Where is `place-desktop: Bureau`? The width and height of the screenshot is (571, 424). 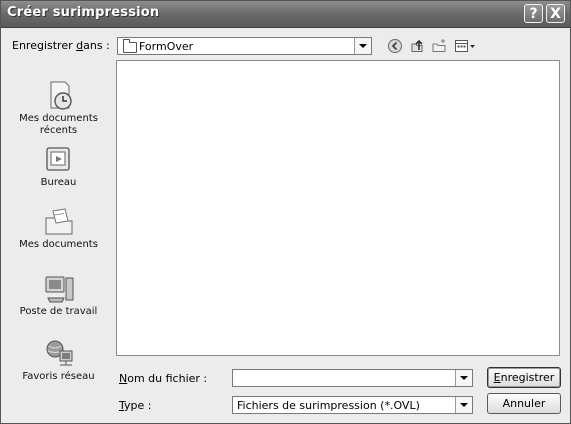
place-desktop: Bureau is located at coordinates (58, 166).